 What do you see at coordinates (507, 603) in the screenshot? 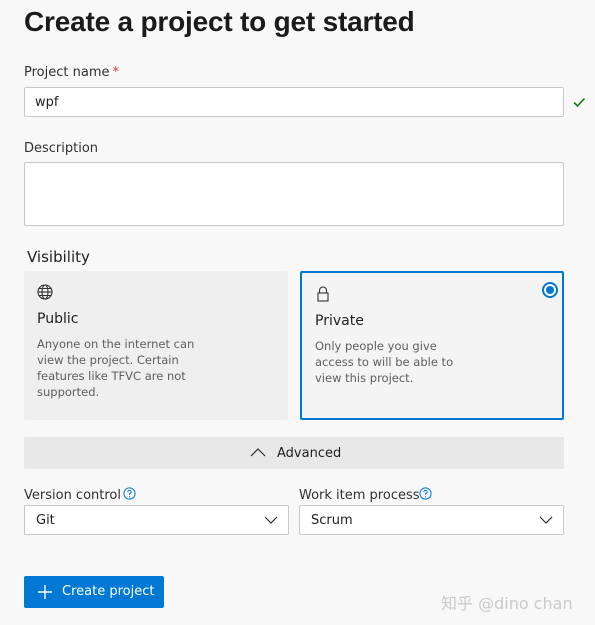
I see `watermark: 知乎 @dino chan` at bounding box center [507, 603].